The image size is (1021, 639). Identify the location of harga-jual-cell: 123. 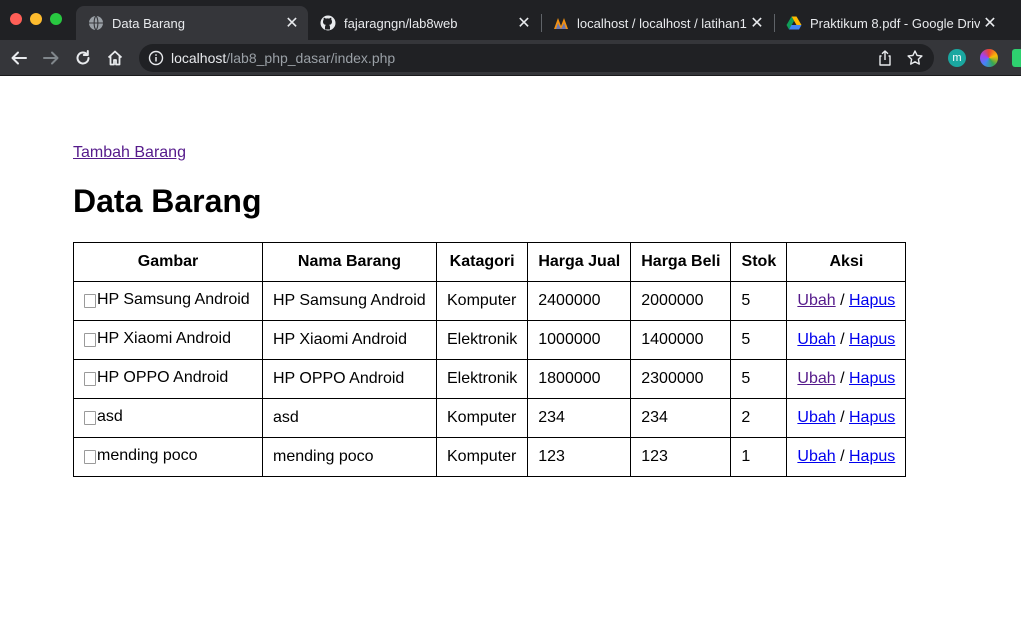
(579, 457).